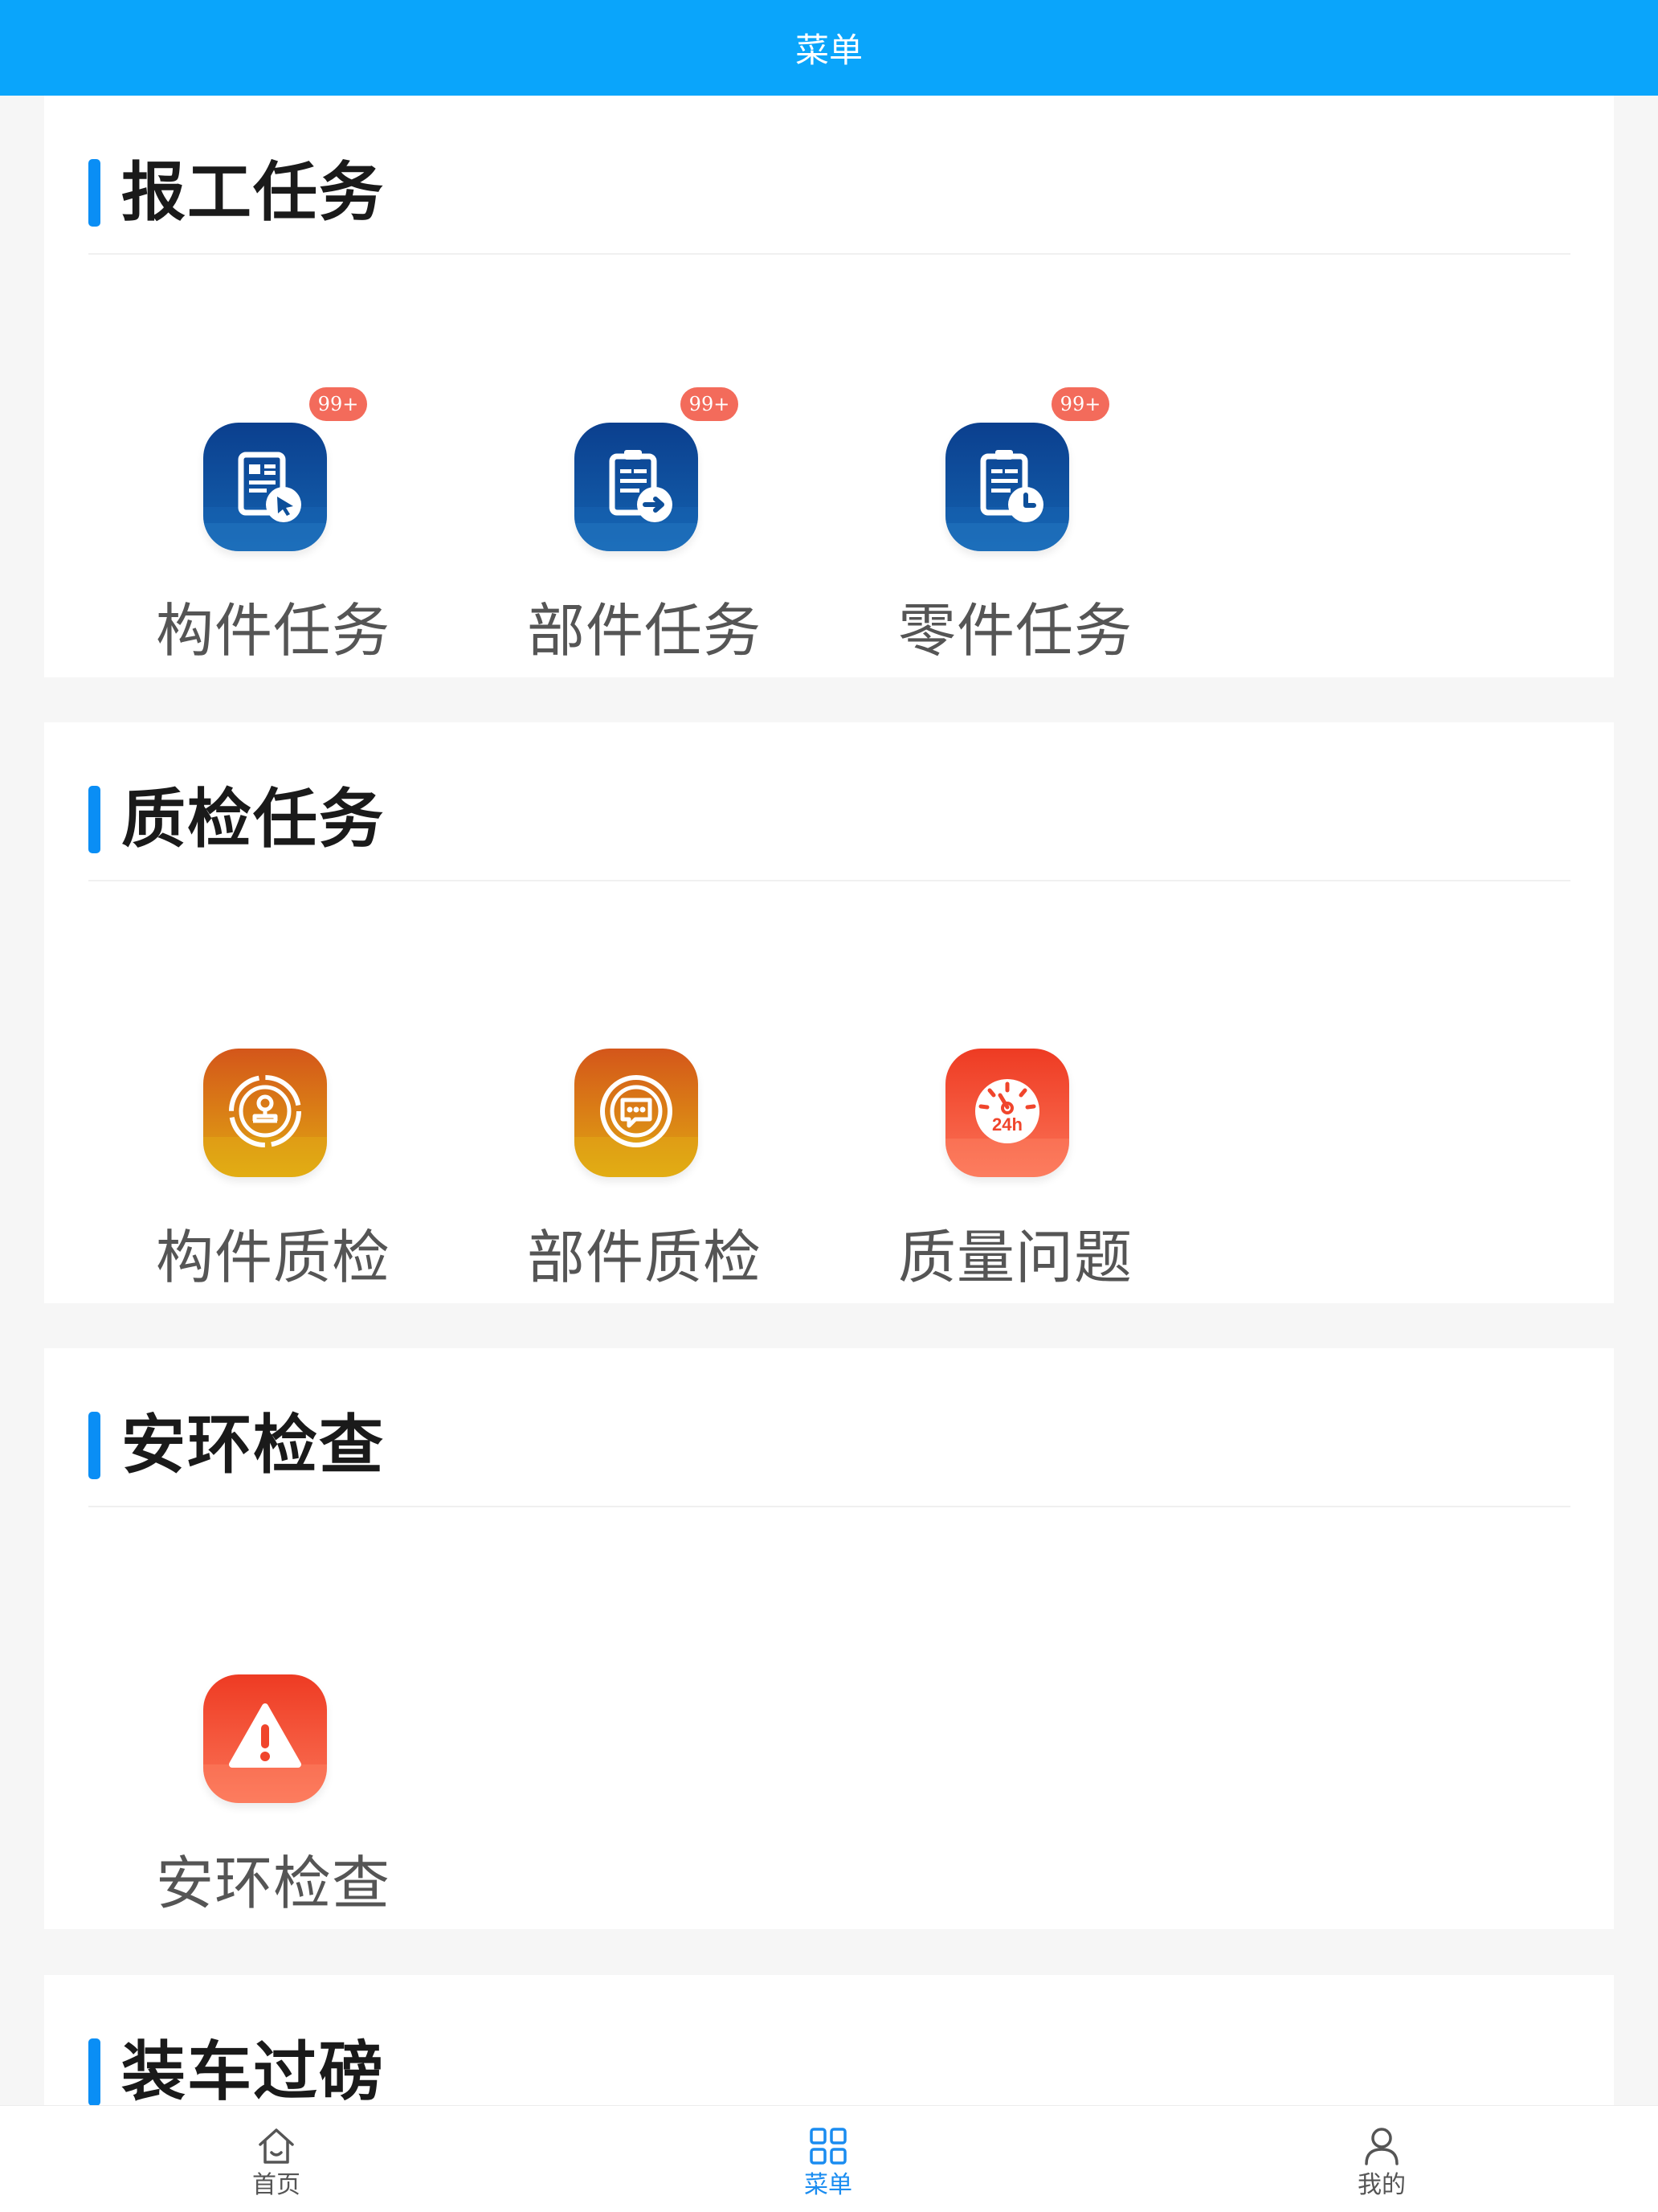 This screenshot has width=1658, height=2212. I want to click on tab-label: 首页, so click(276, 2185).